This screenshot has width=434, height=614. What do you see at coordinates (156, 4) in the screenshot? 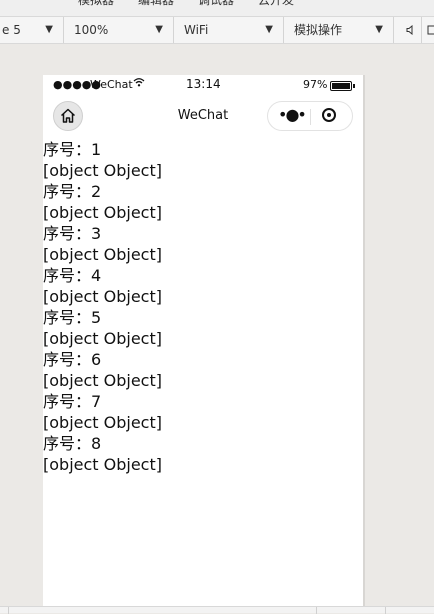
I see `tab-editor: 编辑器` at bounding box center [156, 4].